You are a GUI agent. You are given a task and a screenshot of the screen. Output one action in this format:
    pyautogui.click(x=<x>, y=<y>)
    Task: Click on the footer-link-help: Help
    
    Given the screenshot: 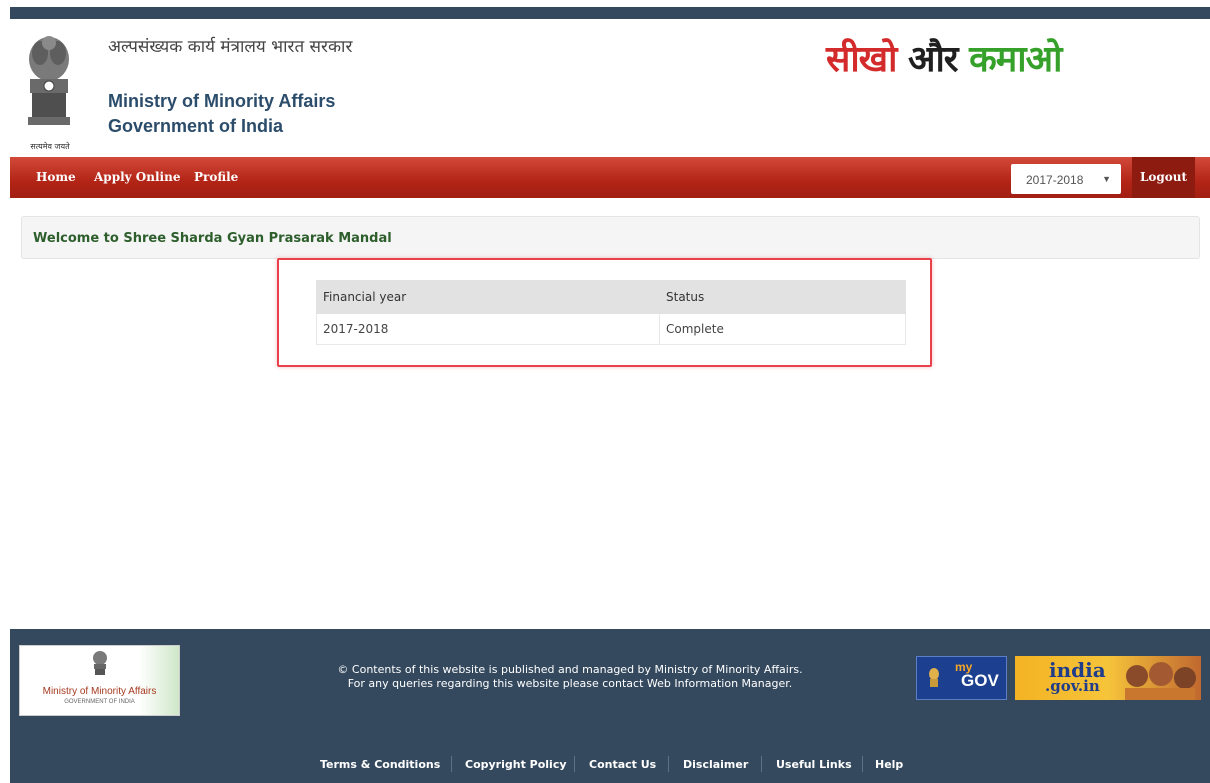 What is the action you would take?
    pyautogui.click(x=889, y=764)
    